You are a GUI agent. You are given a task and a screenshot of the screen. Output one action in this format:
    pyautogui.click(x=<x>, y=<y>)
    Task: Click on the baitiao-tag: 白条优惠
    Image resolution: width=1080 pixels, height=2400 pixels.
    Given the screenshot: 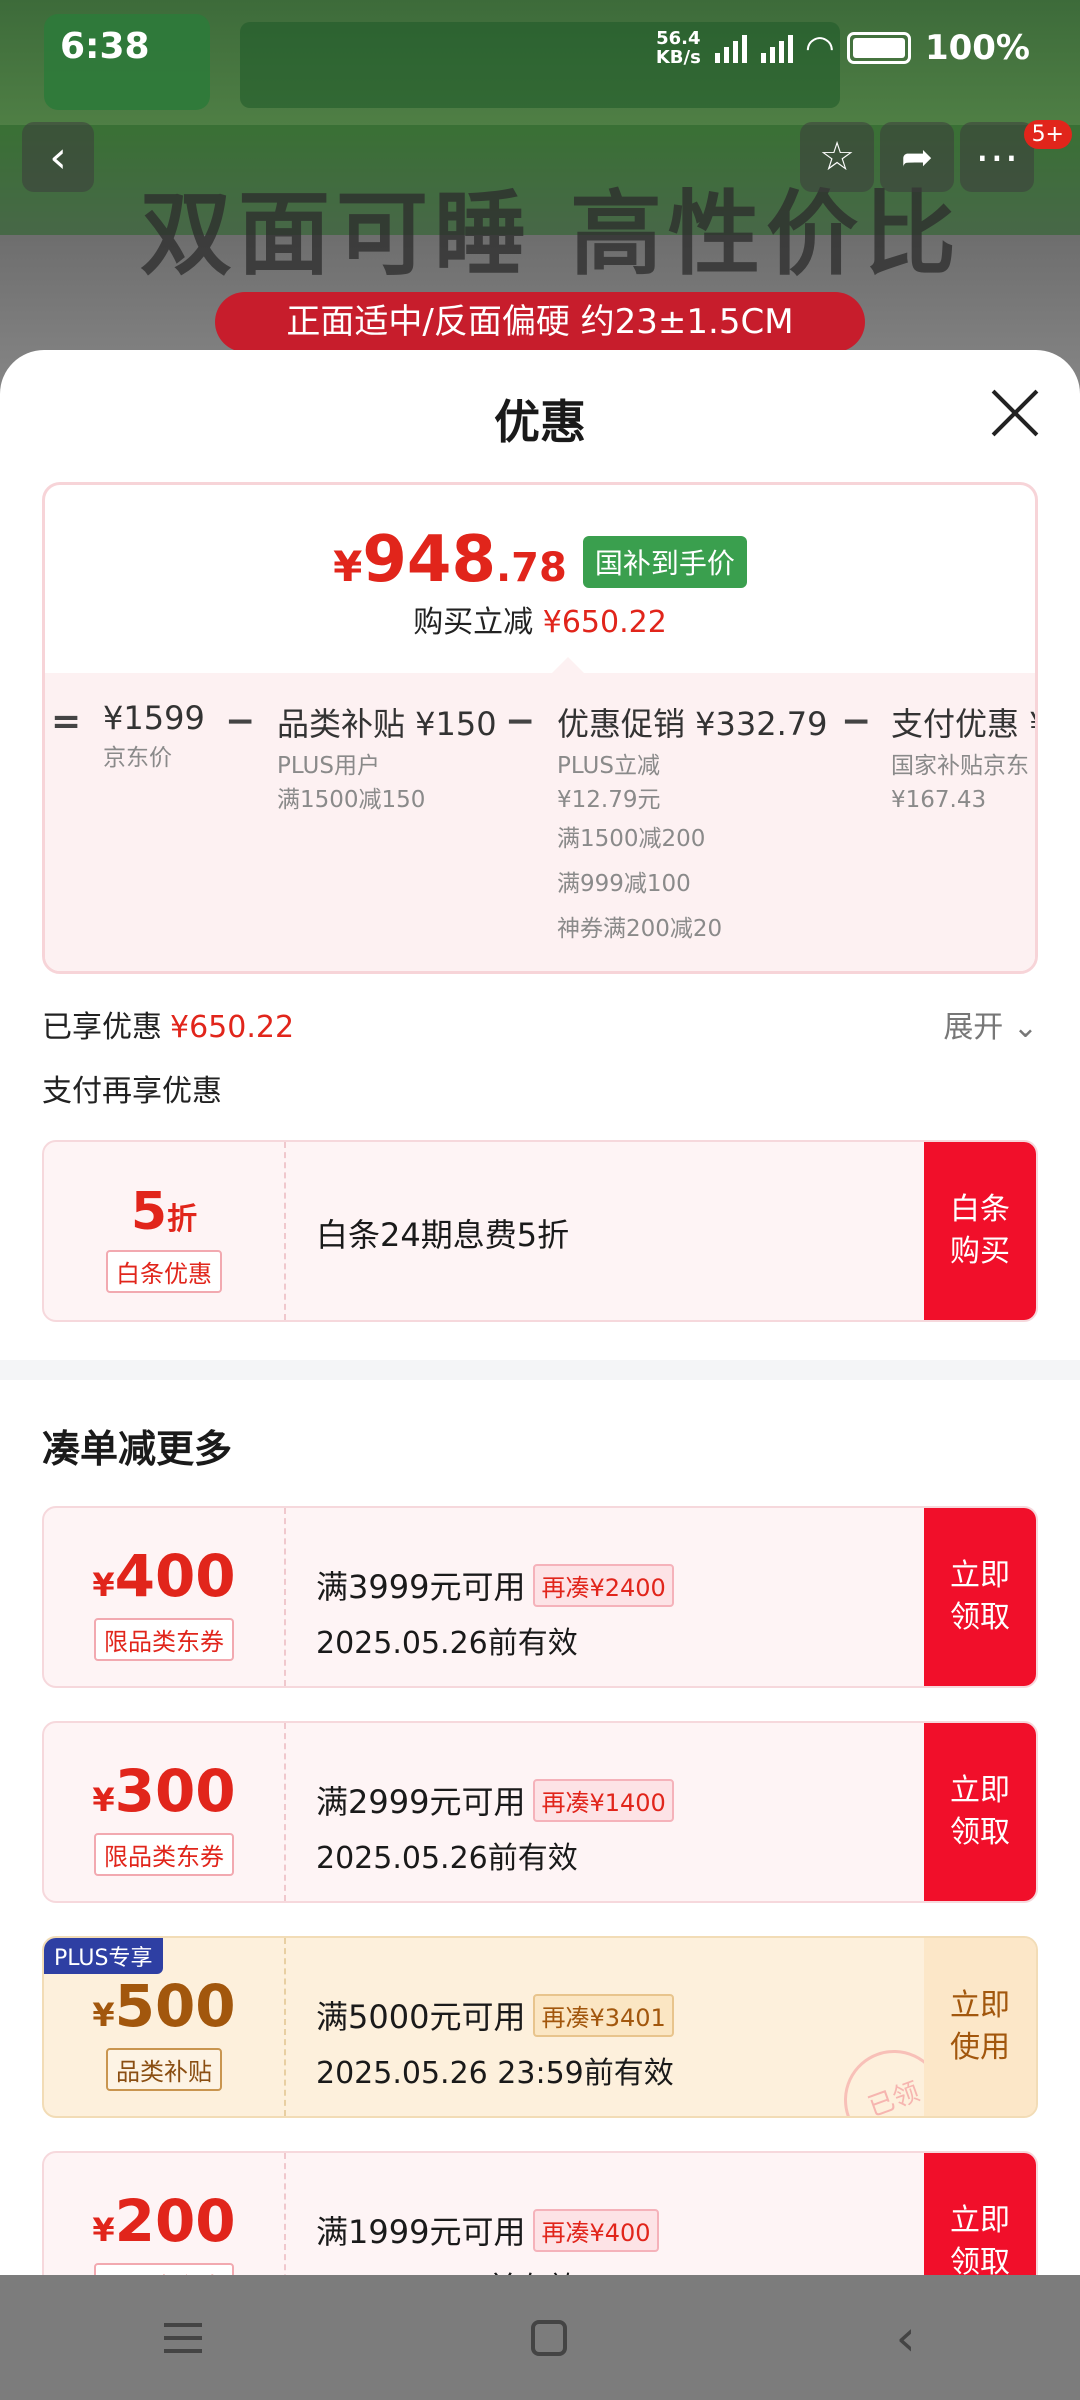 What is the action you would take?
    pyautogui.click(x=164, y=1271)
    